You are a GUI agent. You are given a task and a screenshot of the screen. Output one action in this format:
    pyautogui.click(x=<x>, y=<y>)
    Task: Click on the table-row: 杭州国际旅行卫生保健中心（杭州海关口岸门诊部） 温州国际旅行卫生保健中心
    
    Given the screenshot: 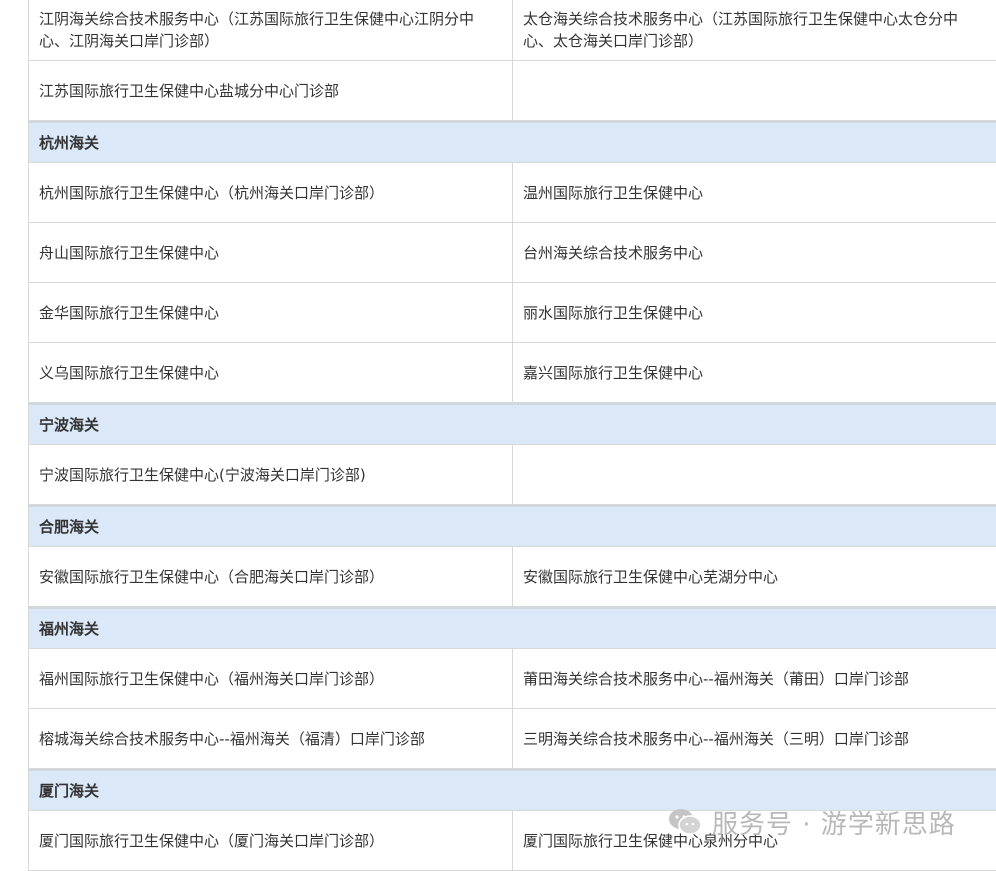 What is the action you would take?
    pyautogui.click(x=512, y=193)
    